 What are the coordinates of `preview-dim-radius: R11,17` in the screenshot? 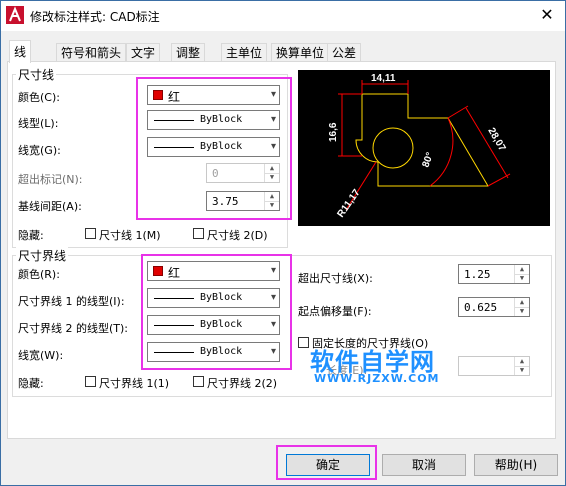 It's located at (348, 203).